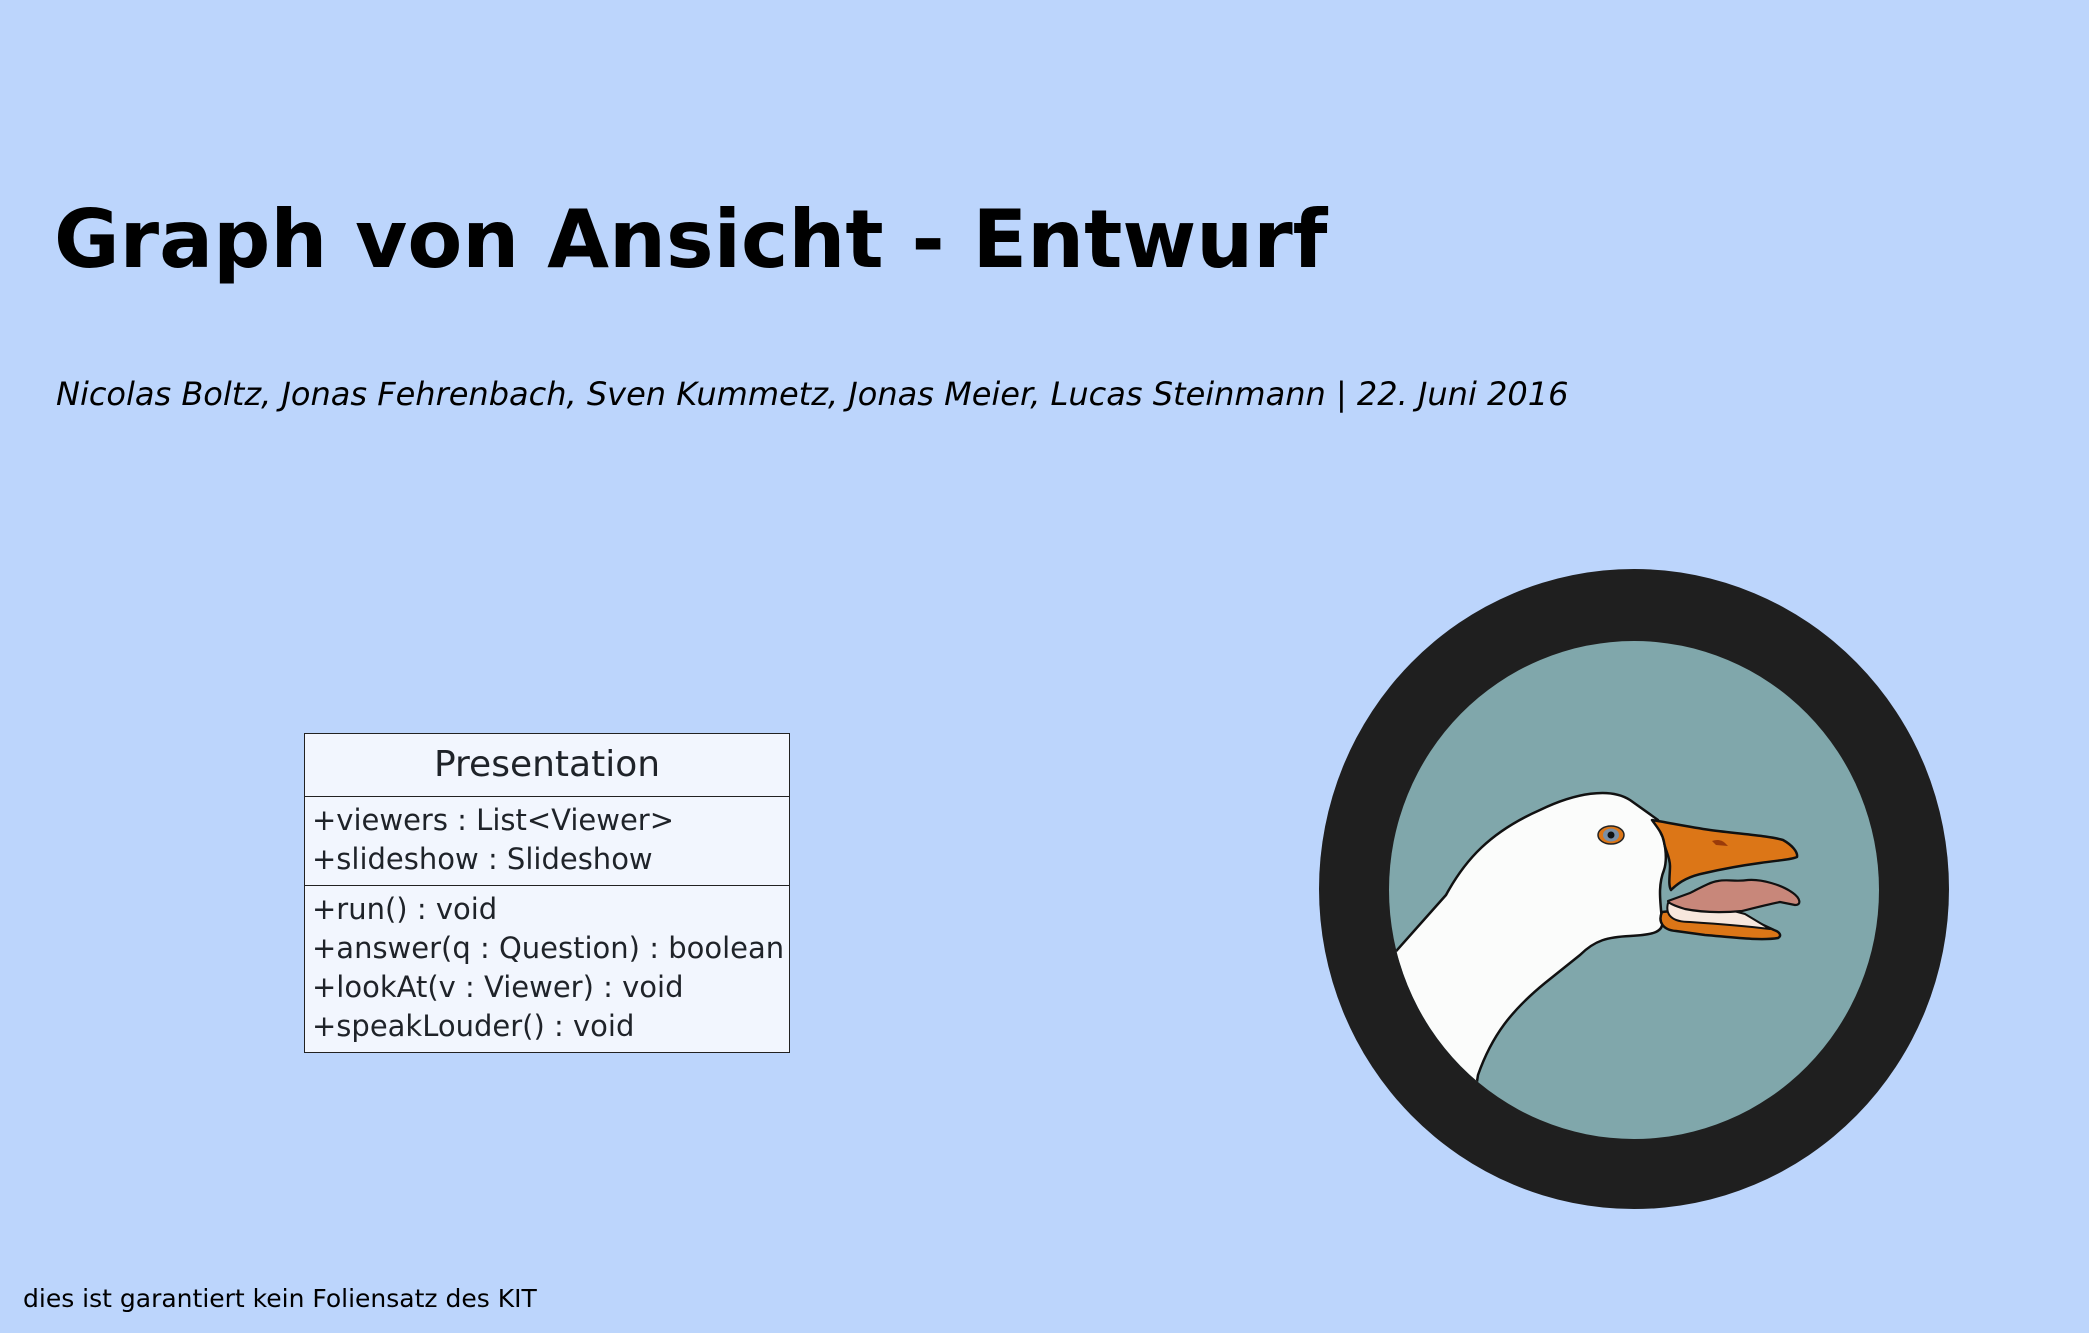 Image resolution: width=2089 pixels, height=1333 pixels. What do you see at coordinates (405, 909) in the screenshot?
I see `uml-method: +run() : void` at bounding box center [405, 909].